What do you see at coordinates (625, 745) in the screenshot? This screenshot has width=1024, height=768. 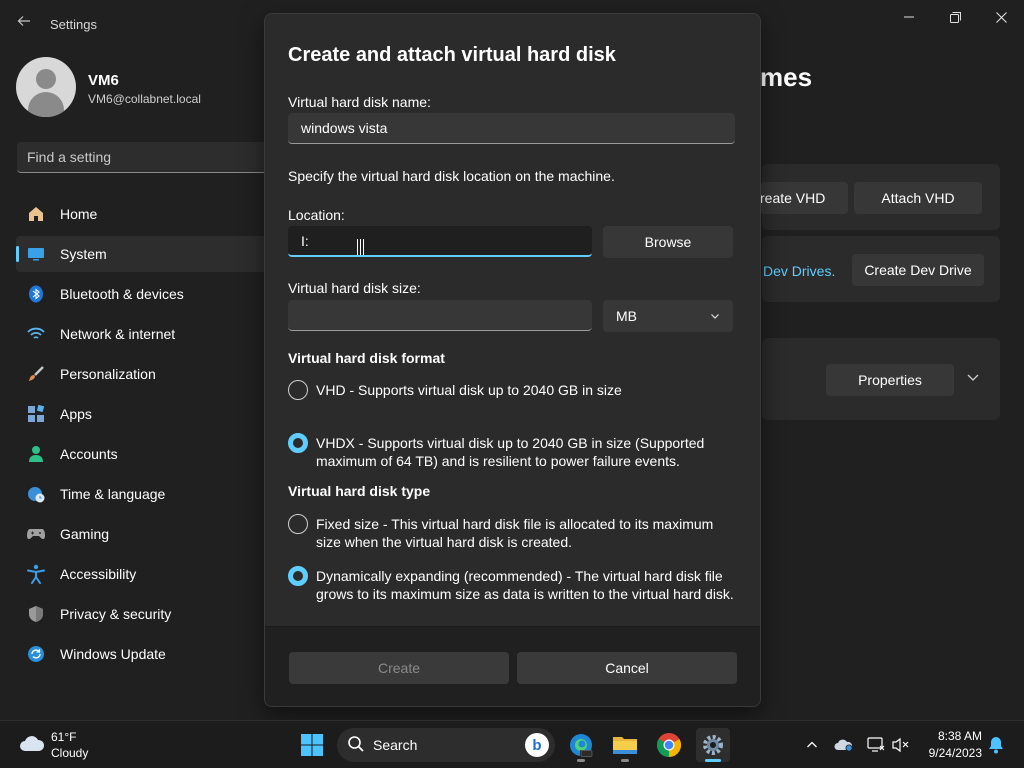 I see `file-explorer-icon` at bounding box center [625, 745].